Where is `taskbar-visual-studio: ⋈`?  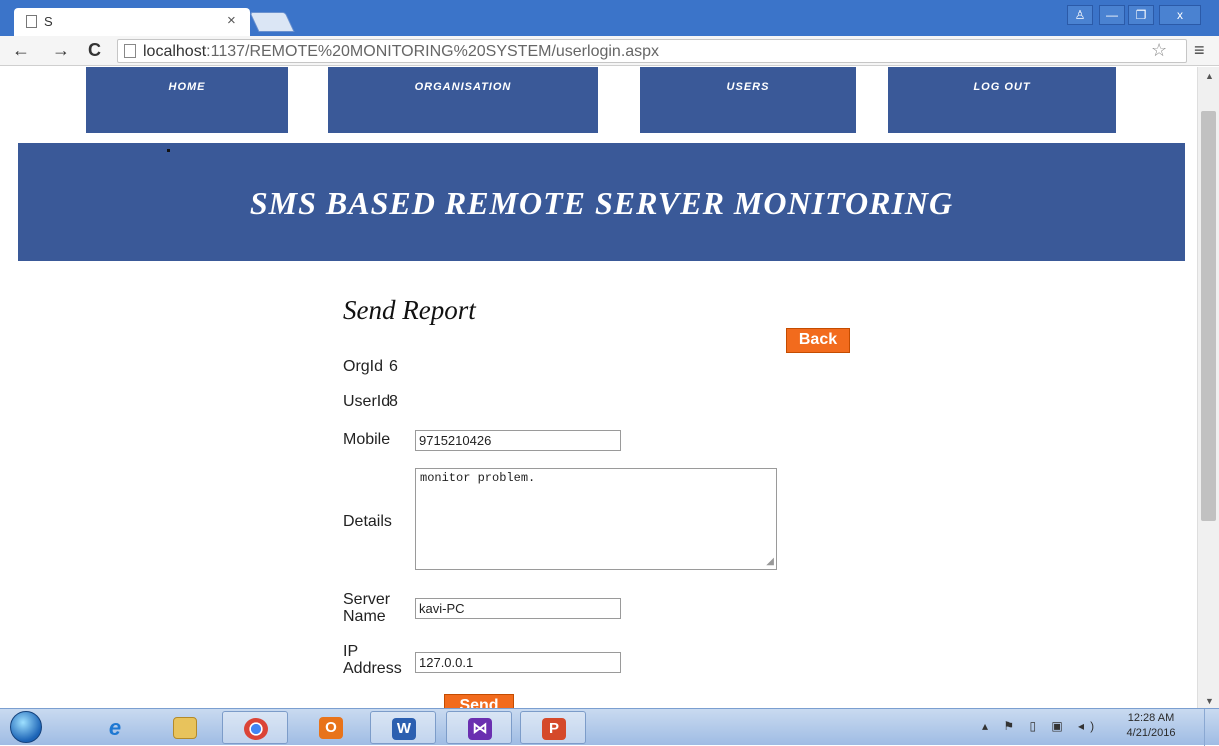
taskbar-visual-studio: ⋈ is located at coordinates (479, 727).